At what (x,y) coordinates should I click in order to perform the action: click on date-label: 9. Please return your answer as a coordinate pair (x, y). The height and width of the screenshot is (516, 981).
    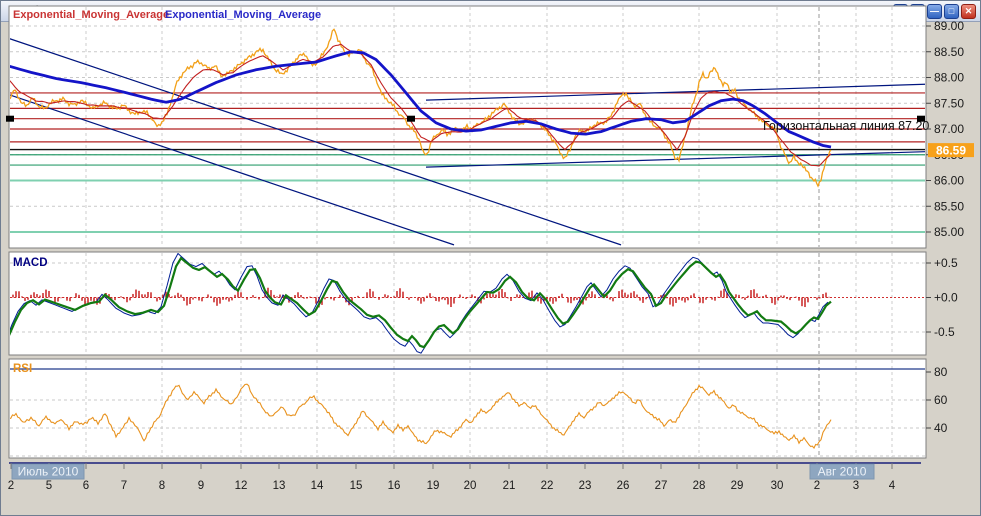
    Looking at the image, I should click on (201, 486).